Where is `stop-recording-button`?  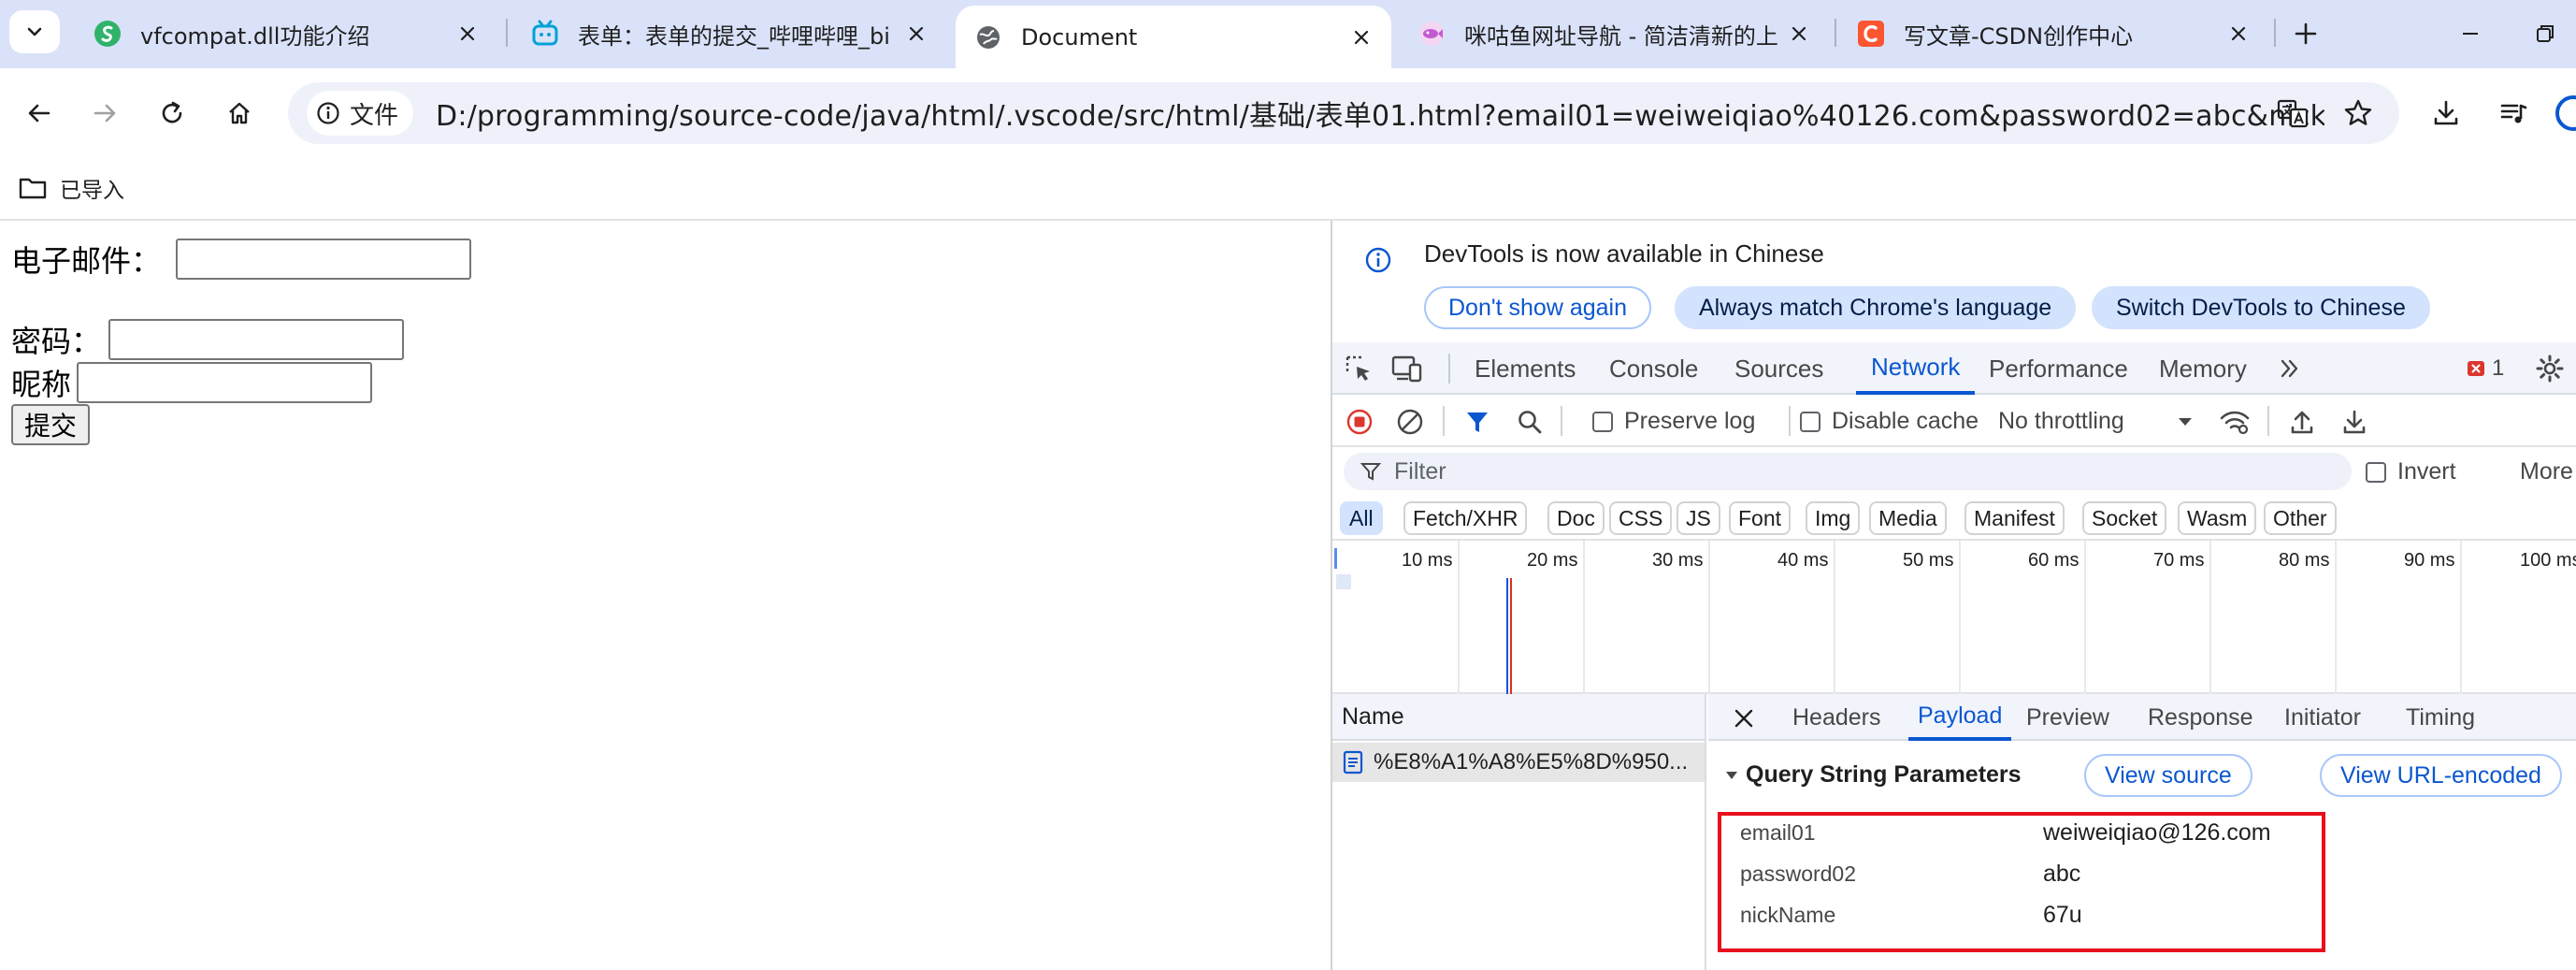
stop-recording-button is located at coordinates (1359, 422).